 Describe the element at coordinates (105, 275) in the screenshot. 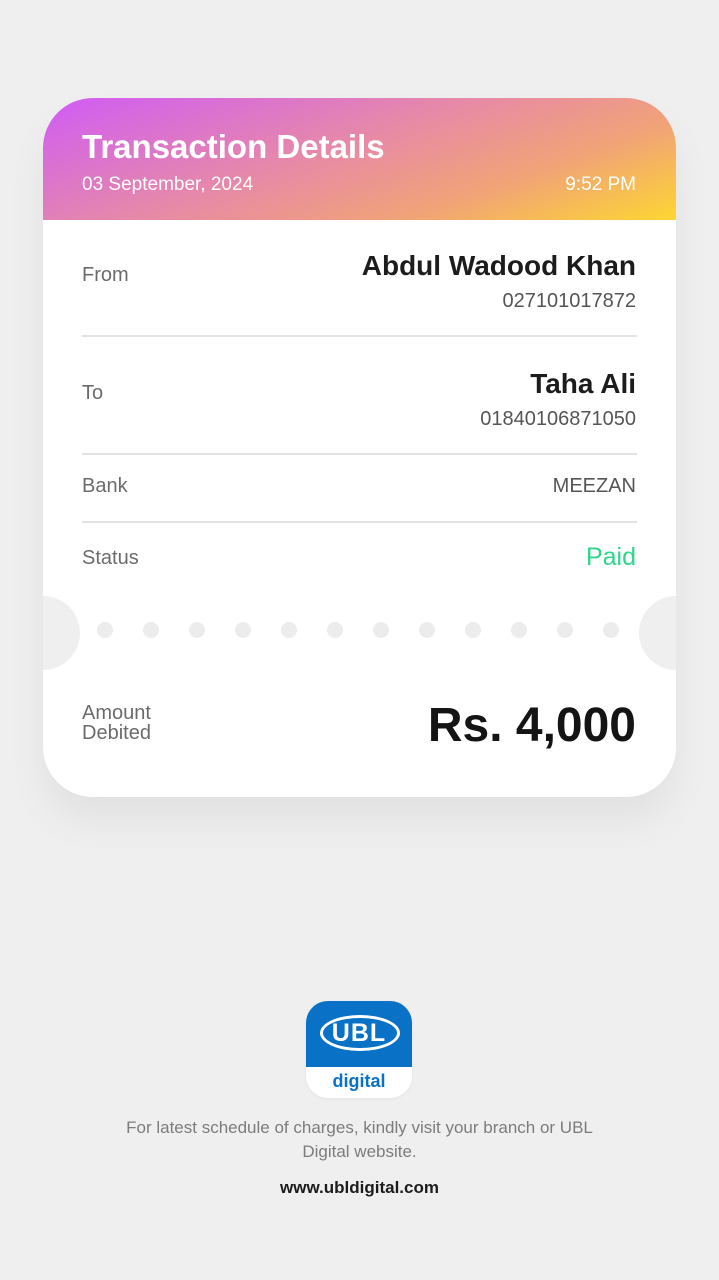

I see `from-label: From` at that location.